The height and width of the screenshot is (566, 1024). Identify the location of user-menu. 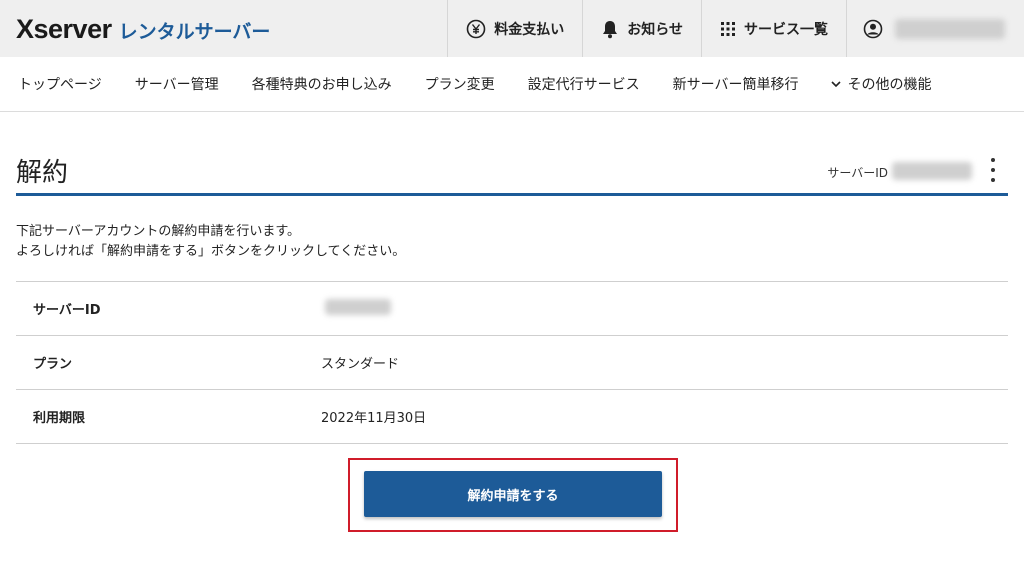
(935, 28).